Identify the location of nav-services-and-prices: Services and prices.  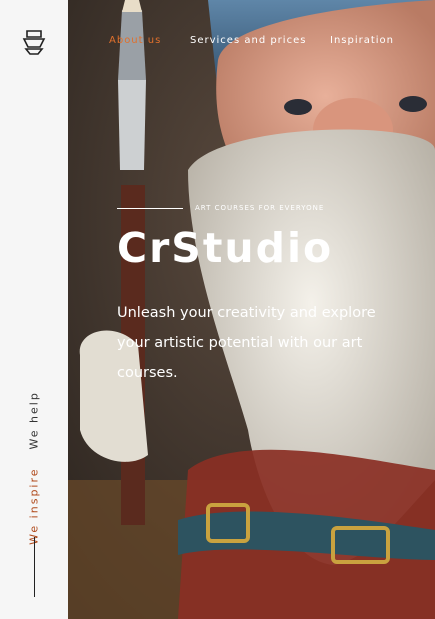
(248, 40).